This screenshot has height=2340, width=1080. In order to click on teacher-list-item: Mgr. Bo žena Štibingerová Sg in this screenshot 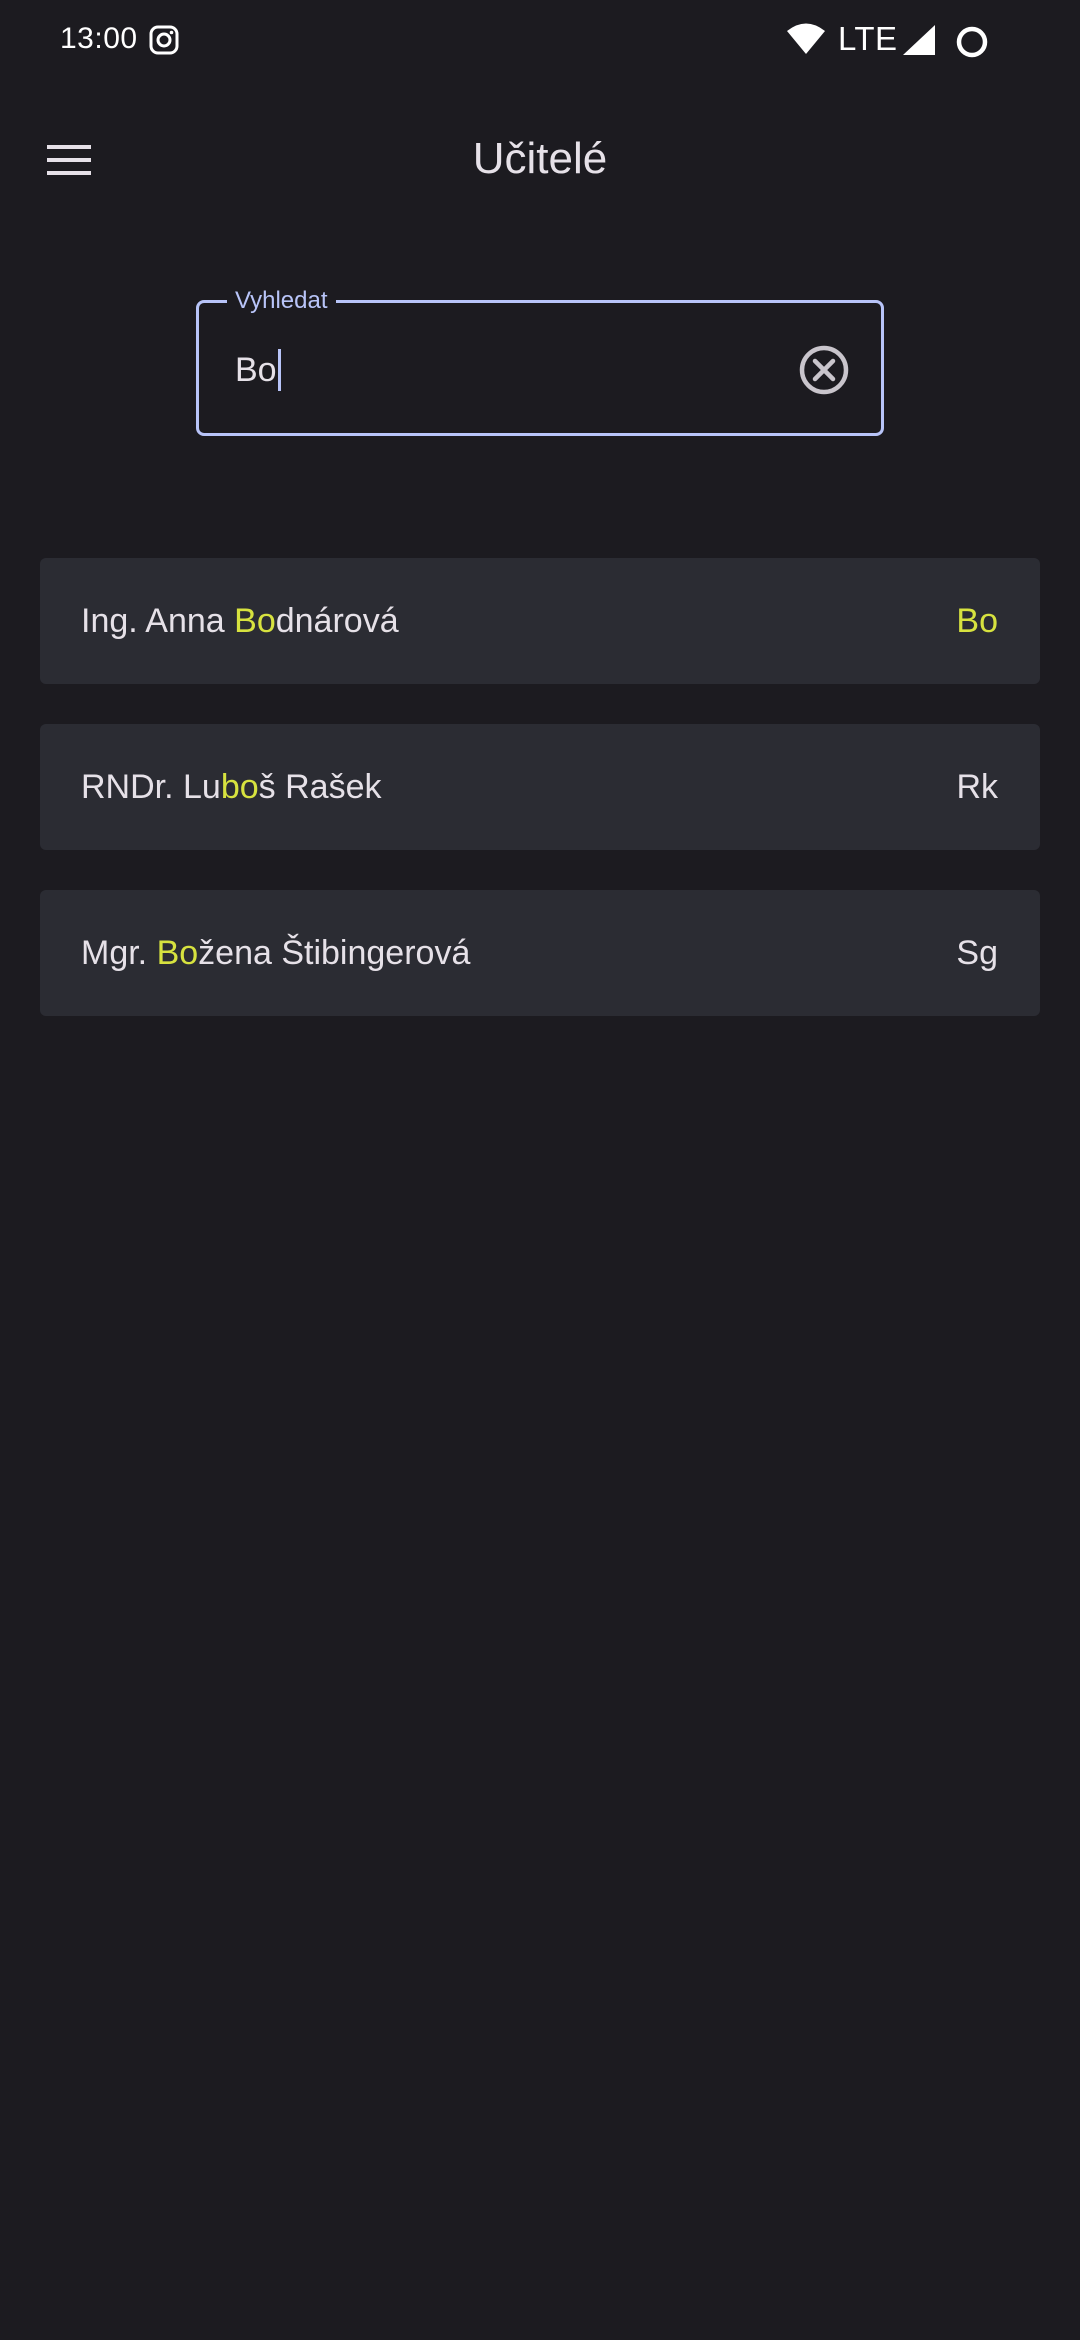, I will do `click(540, 953)`.